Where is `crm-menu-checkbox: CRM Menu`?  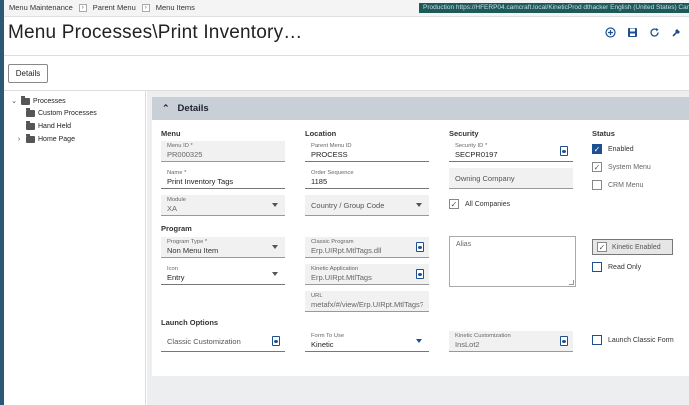
crm-menu-checkbox: CRM Menu is located at coordinates (617, 185).